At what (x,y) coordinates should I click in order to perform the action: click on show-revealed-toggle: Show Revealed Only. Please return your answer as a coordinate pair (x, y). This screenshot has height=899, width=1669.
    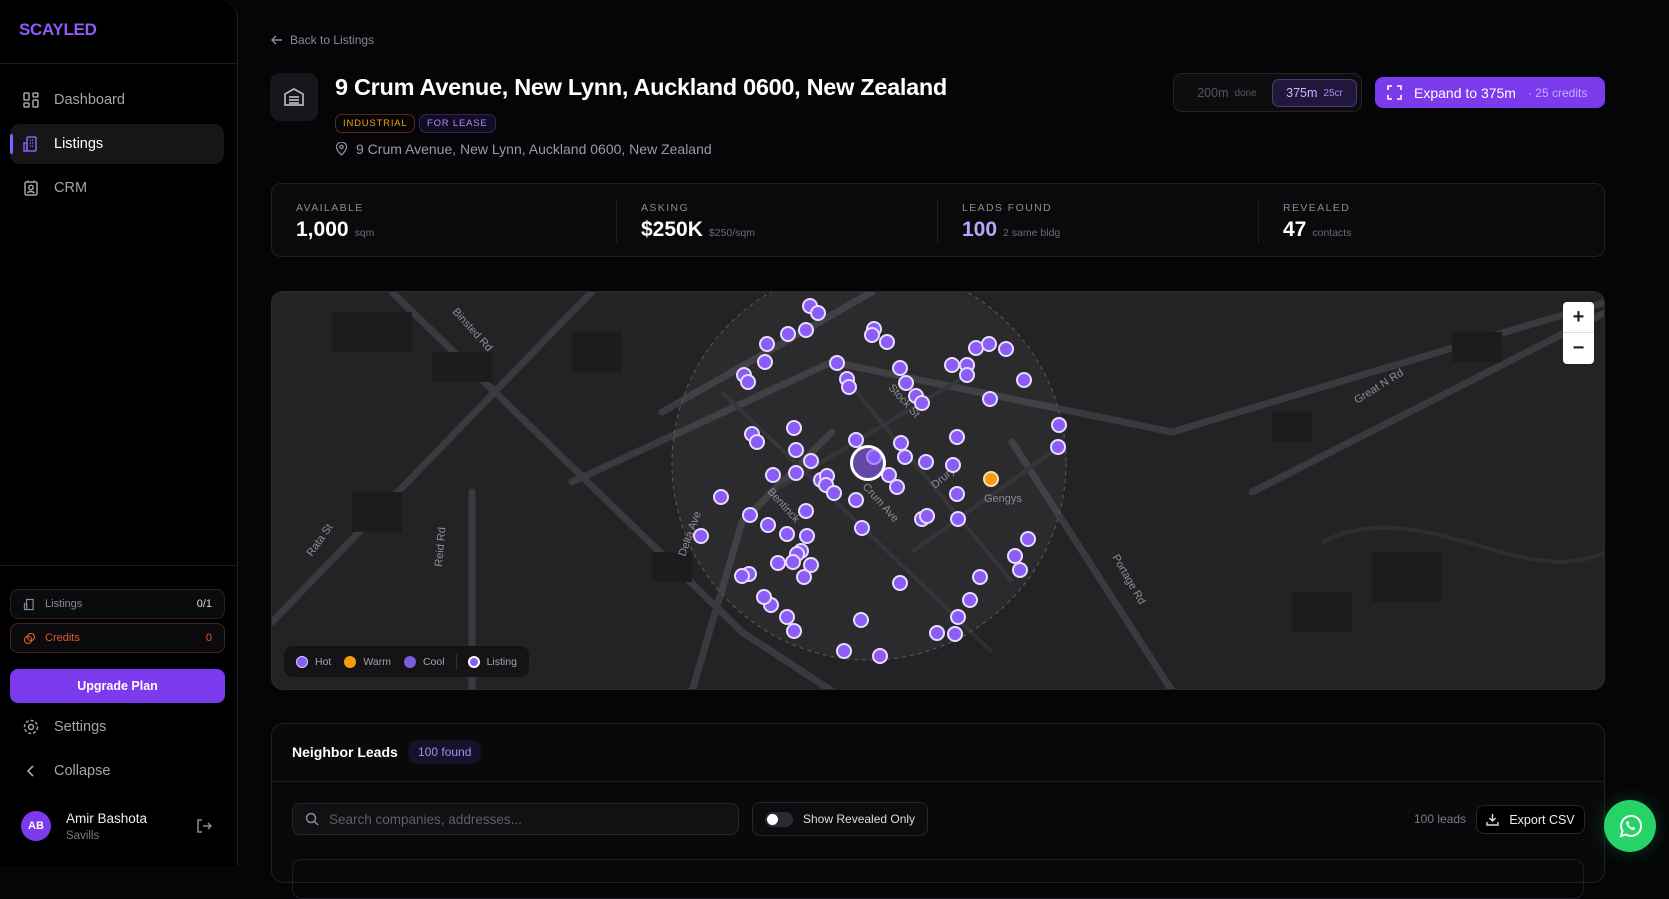
    Looking at the image, I should click on (840, 819).